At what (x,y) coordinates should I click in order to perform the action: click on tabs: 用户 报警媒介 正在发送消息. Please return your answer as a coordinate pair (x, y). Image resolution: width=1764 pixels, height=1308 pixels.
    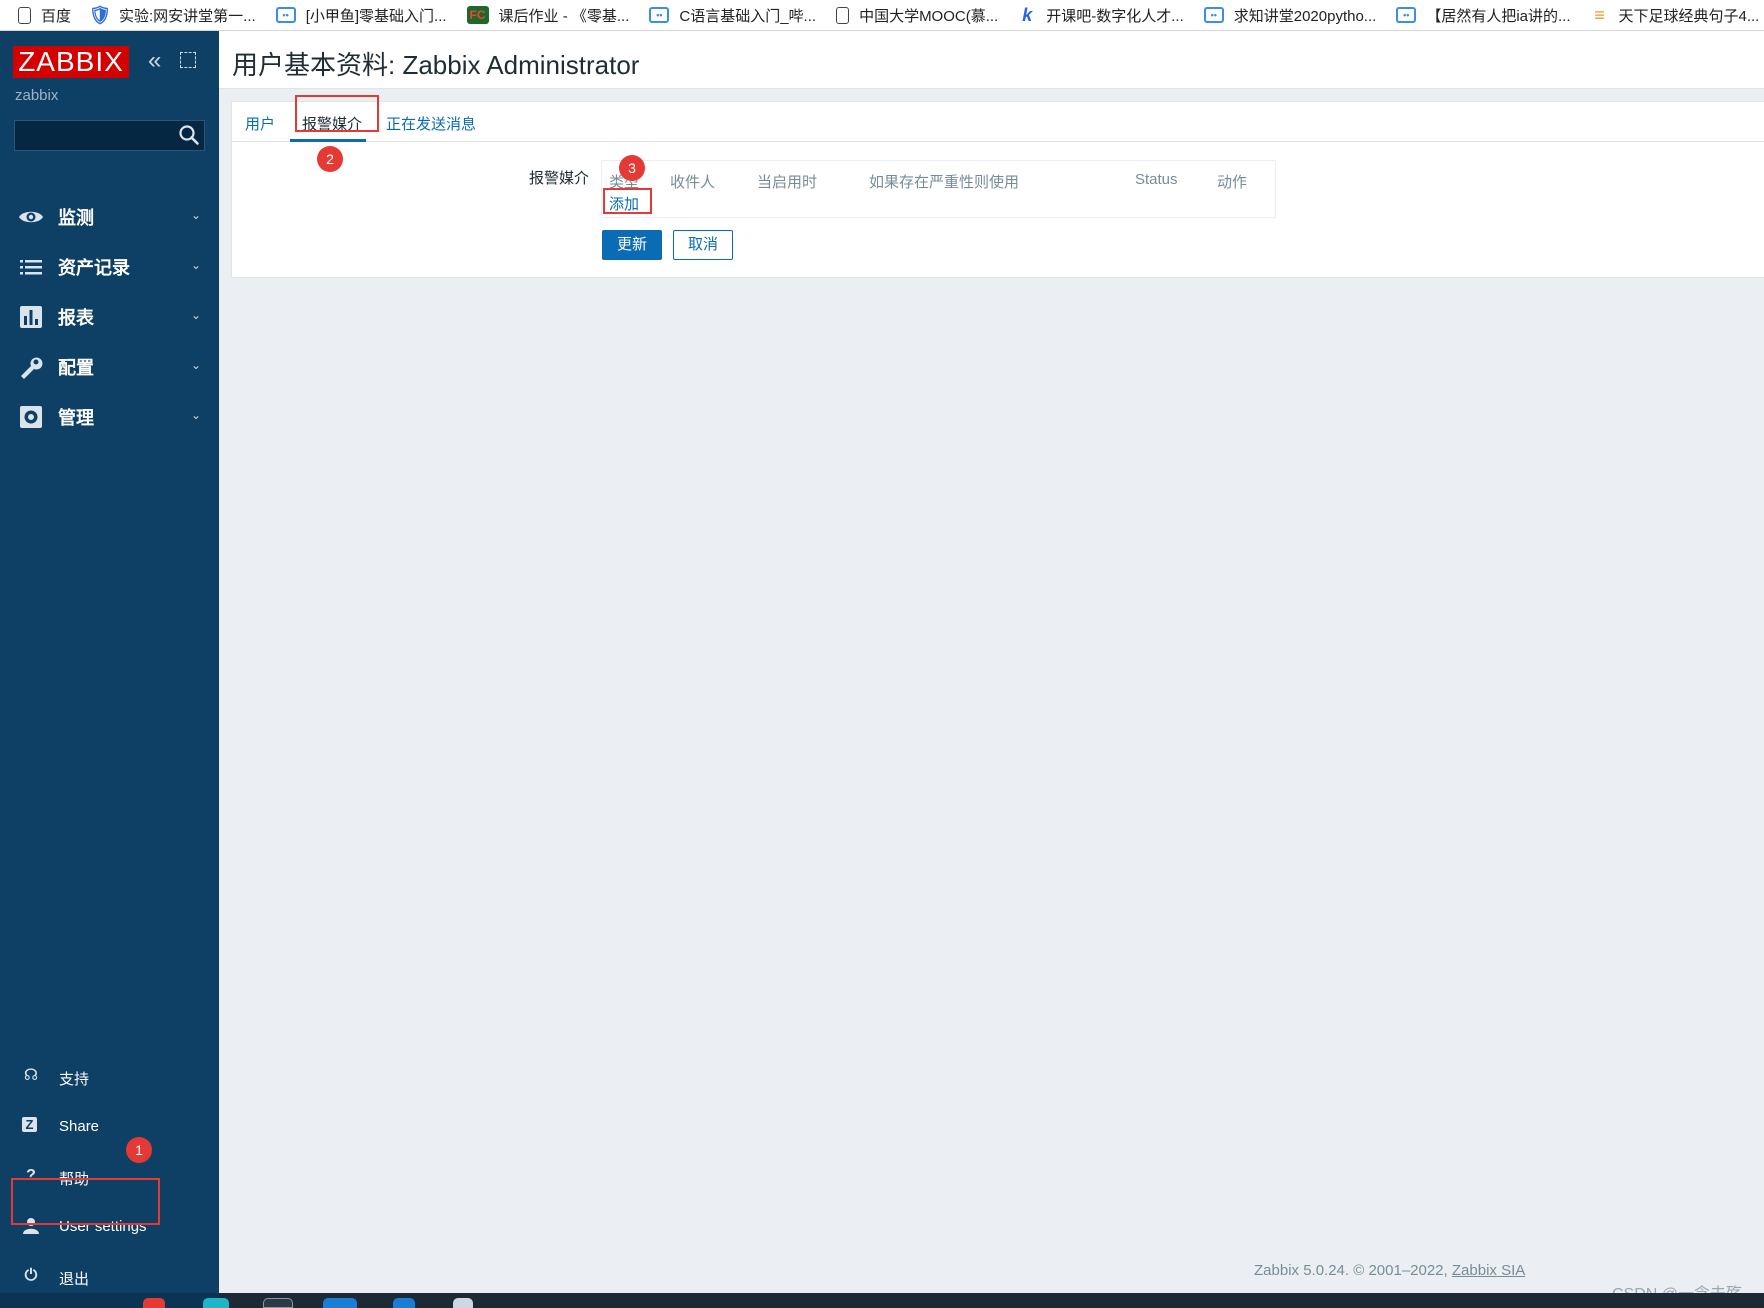
    Looking at the image, I should click on (998, 118).